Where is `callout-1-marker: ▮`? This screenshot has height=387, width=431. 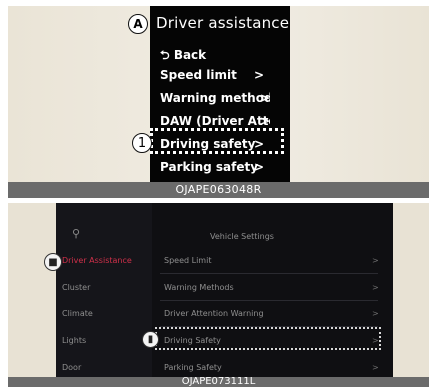 callout-1-marker: ▮ is located at coordinates (150, 339).